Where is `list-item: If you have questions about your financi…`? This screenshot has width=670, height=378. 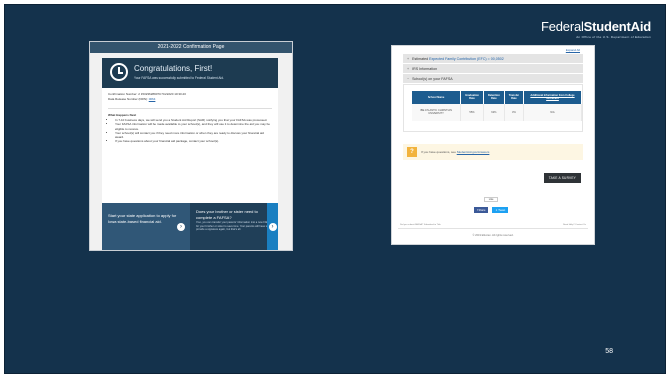 list-item: If you have questions about your financi… is located at coordinates (193, 141).